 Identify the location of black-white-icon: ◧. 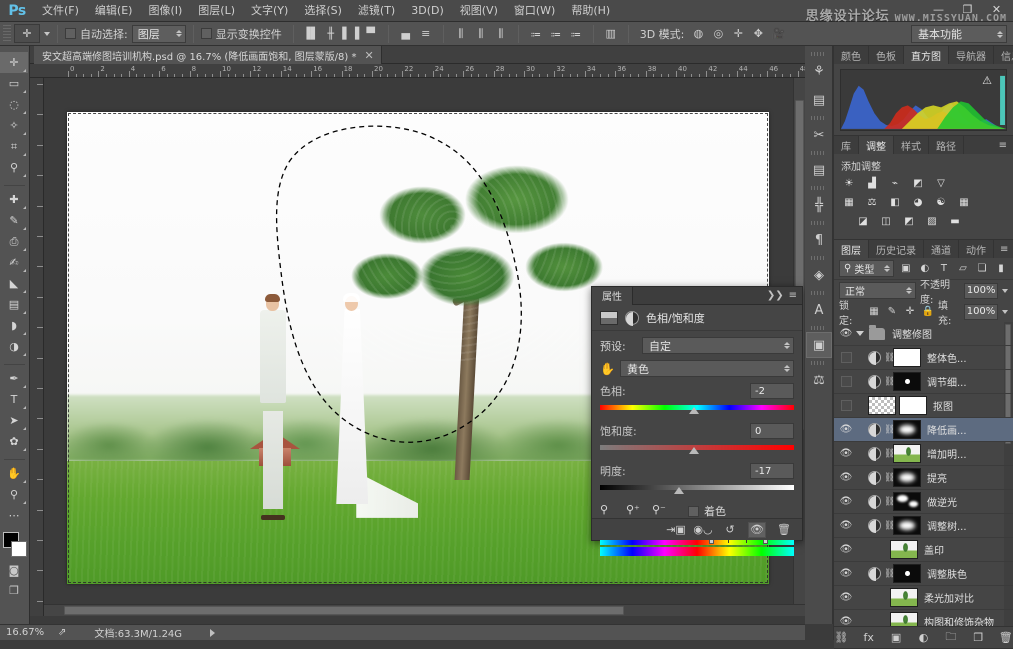
(895, 202).